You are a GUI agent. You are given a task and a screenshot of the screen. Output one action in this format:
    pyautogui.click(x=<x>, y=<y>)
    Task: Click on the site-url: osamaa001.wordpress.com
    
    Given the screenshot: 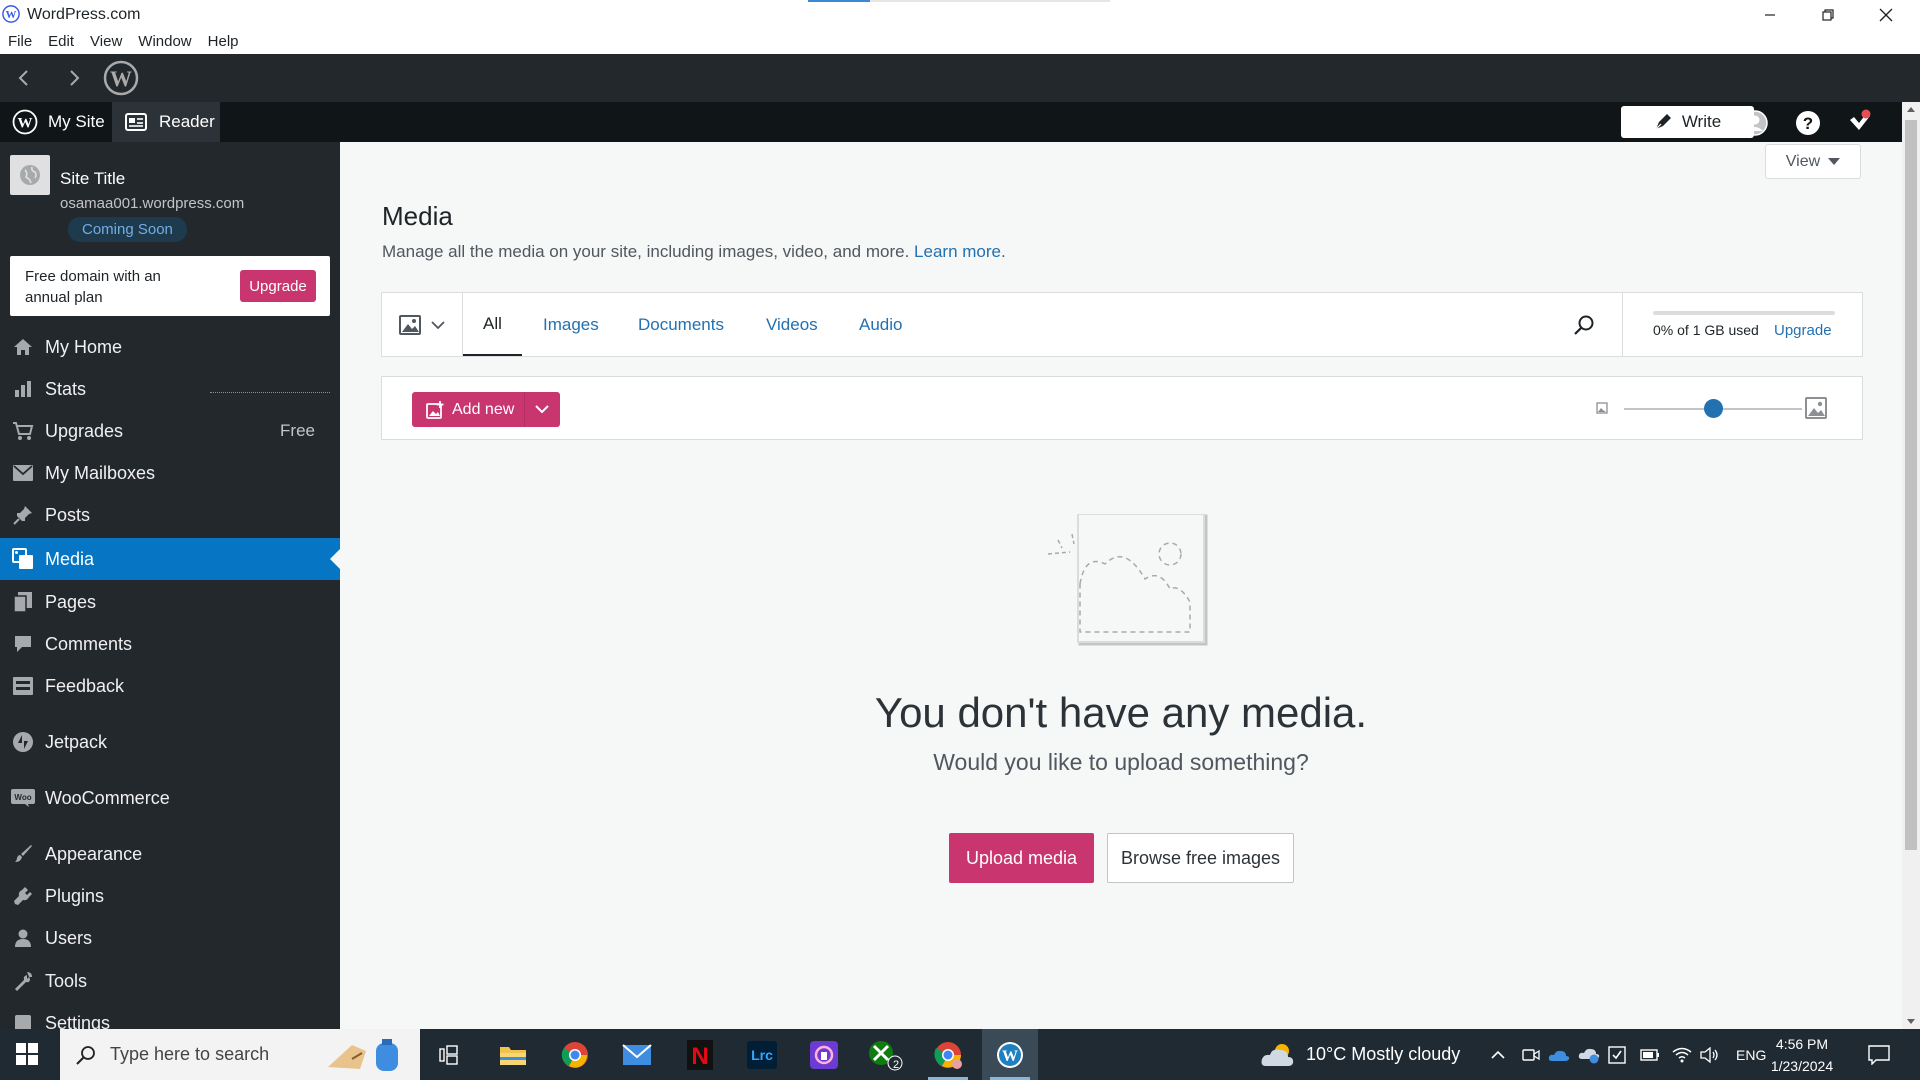 What is the action you would take?
    pyautogui.click(x=152, y=203)
    